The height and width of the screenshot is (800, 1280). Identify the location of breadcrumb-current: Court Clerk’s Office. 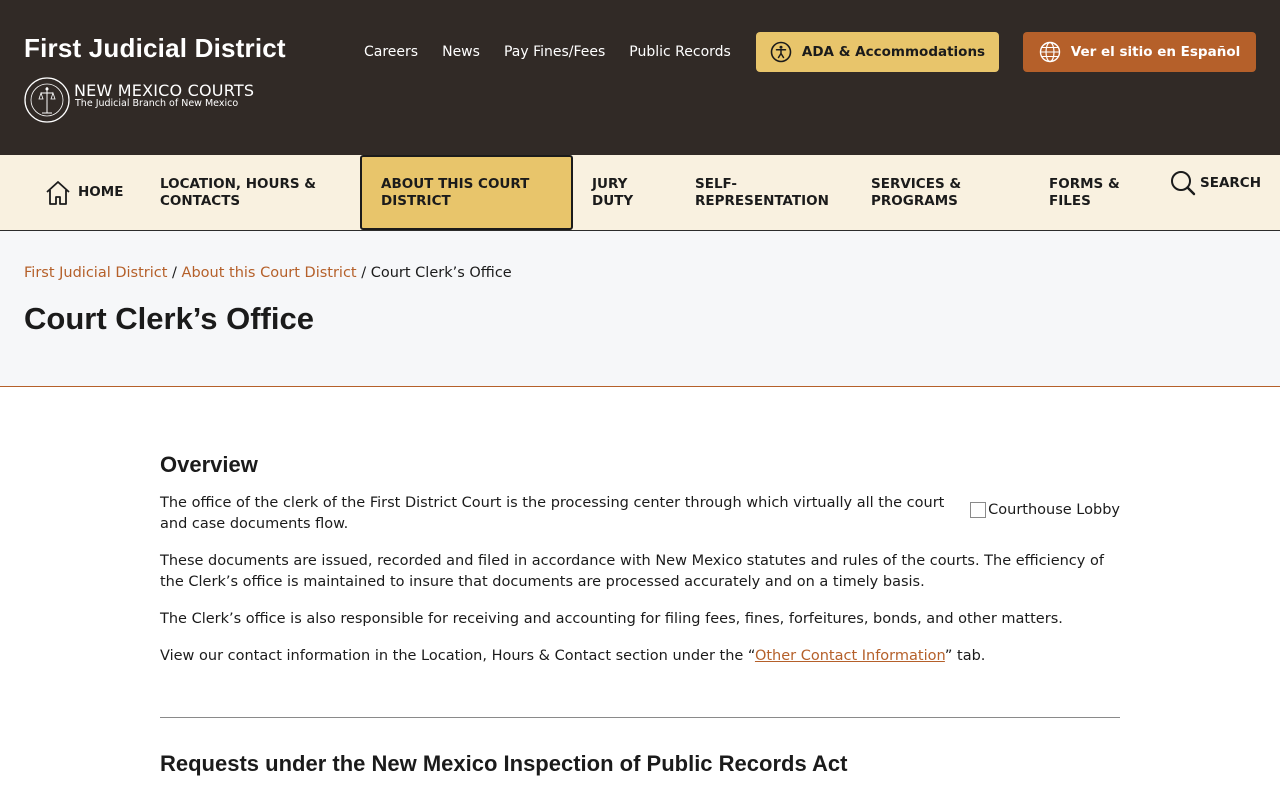
(441, 273).